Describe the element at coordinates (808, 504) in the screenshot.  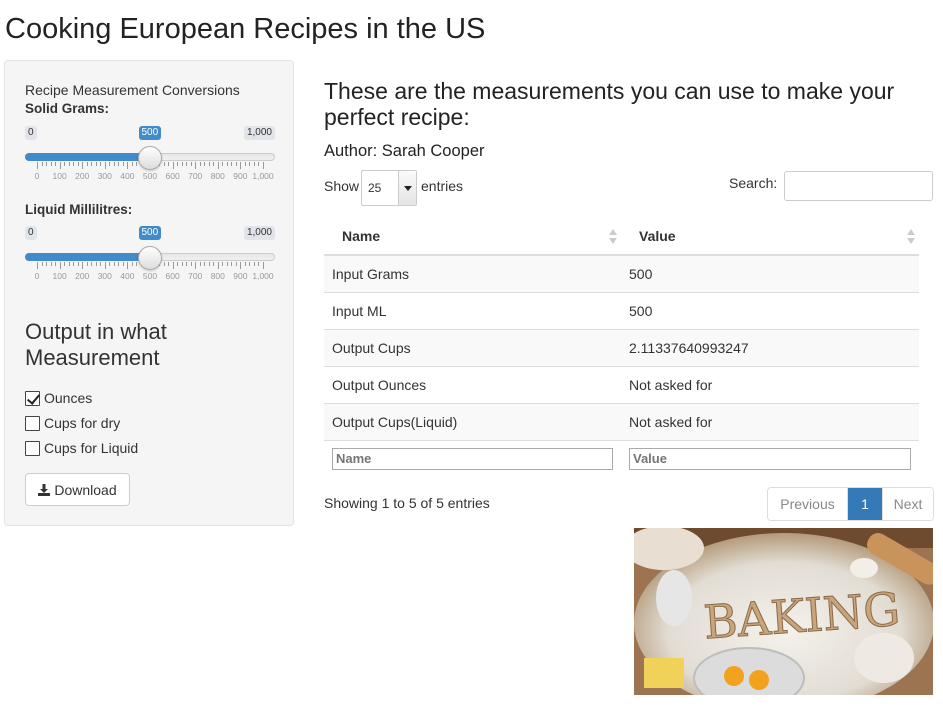
I see `previous-page-button: Previous` at that location.